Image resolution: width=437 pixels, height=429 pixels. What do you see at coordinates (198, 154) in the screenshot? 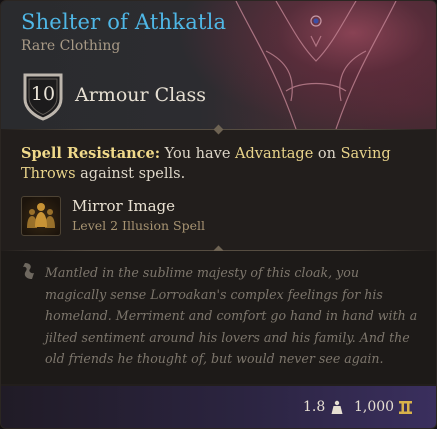
I see `property-text: You have` at bounding box center [198, 154].